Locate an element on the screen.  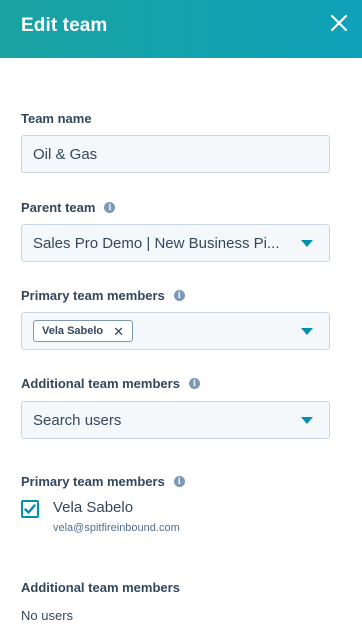
member-checkbox is located at coordinates (30, 509).